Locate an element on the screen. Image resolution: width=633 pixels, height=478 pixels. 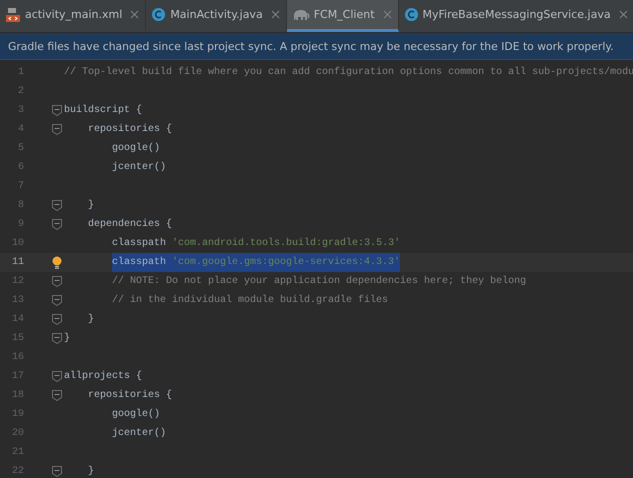
lightbulb-icon is located at coordinates (57, 262).